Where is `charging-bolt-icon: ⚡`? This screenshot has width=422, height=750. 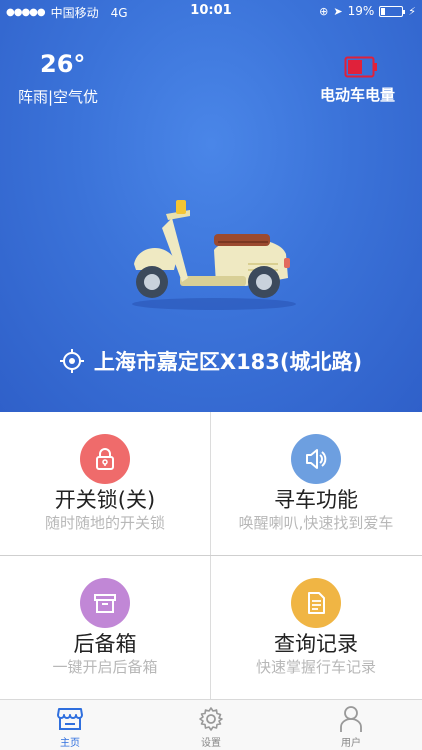 charging-bolt-icon: ⚡ is located at coordinates (412, 11).